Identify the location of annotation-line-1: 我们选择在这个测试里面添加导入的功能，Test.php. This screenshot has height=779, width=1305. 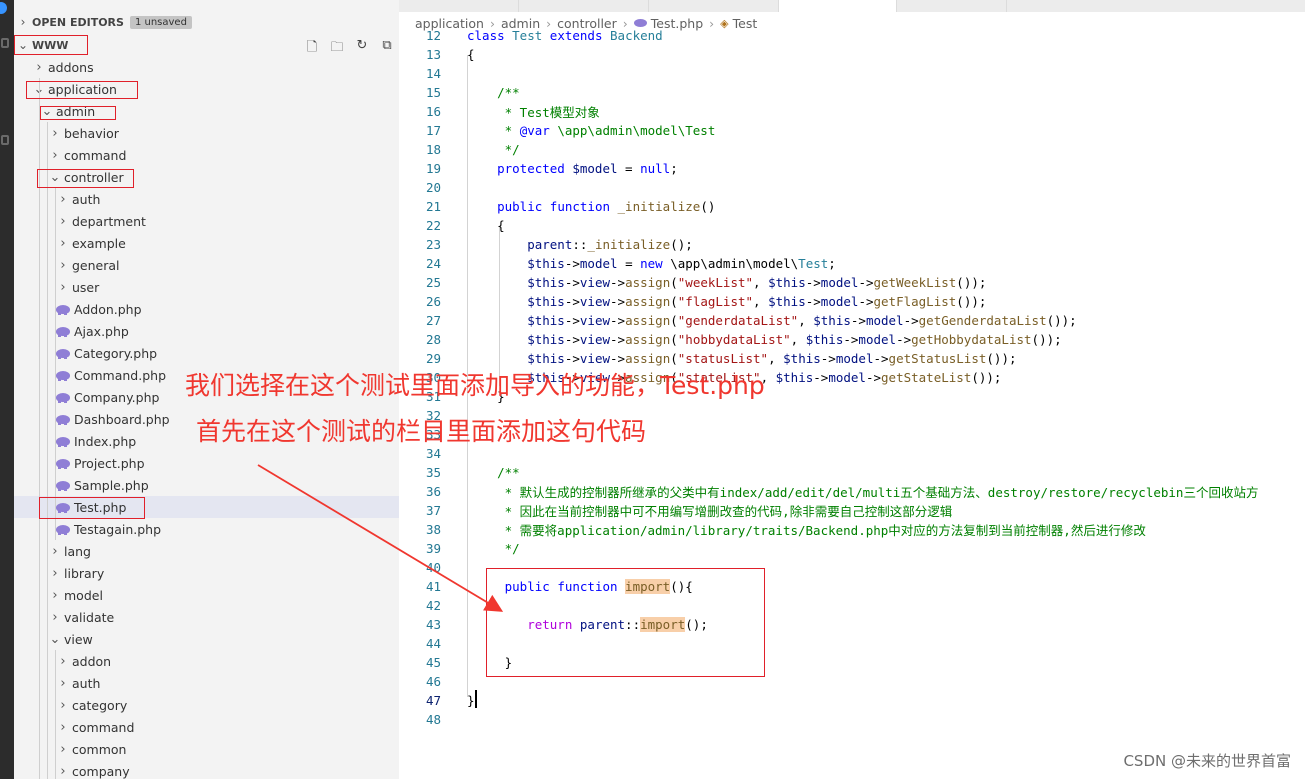
(475, 385).